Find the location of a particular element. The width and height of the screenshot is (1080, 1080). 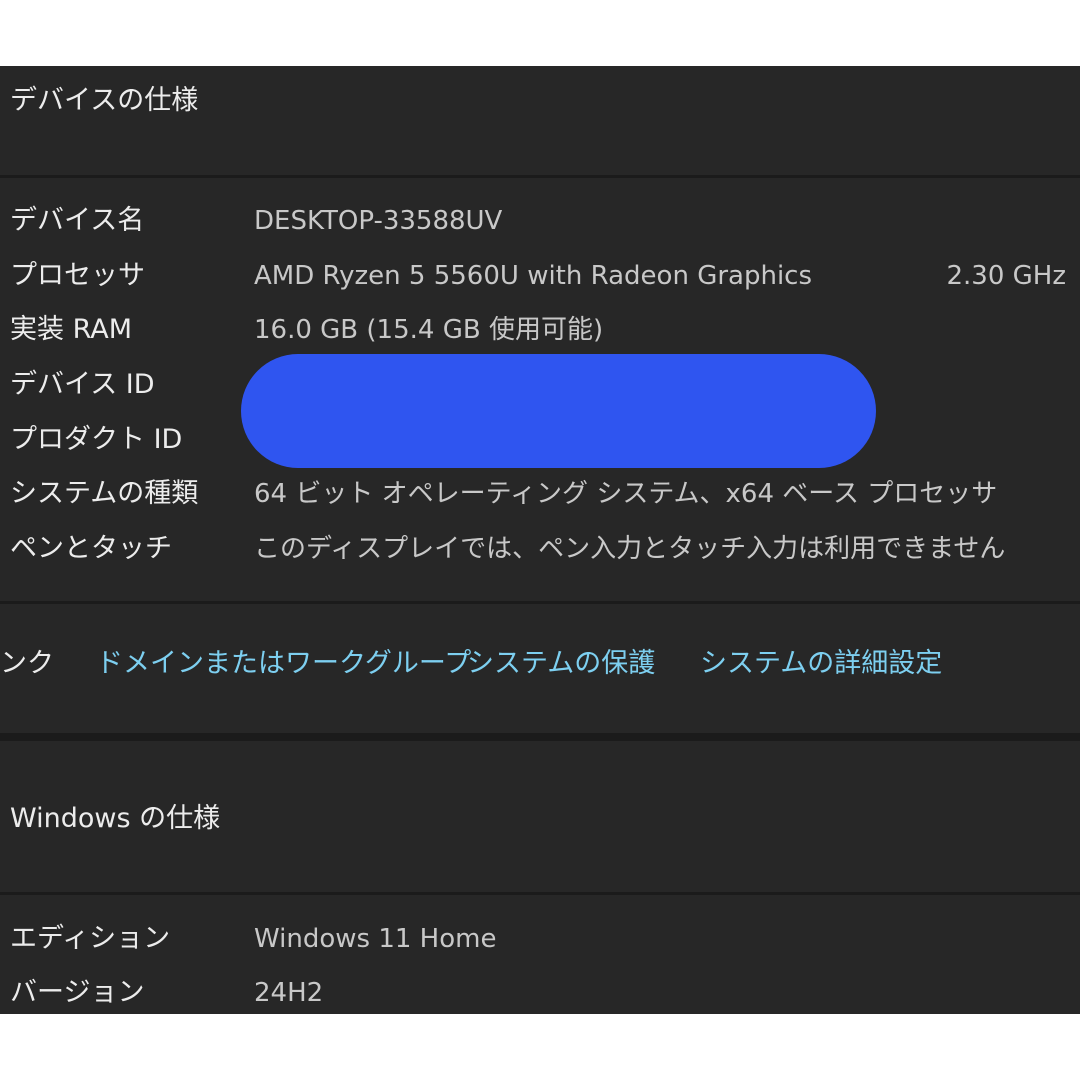

related-links-bar: ンク ドメインまたはワークグループ システムの保護 システムの詳細設定 is located at coordinates (540, 664).